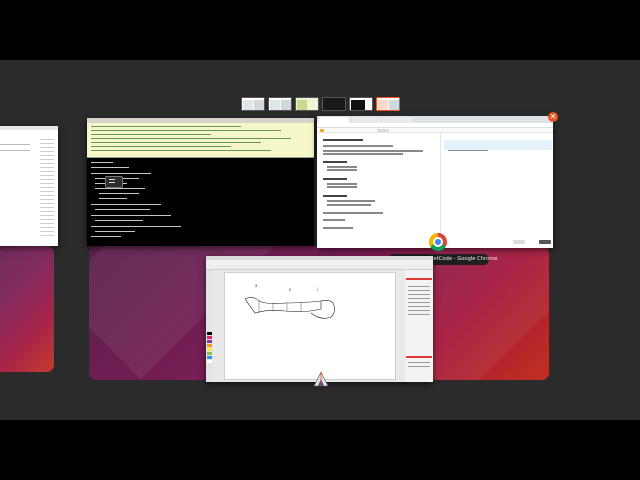 This screenshot has height=480, width=640. Describe the element at coordinates (114, 182) in the screenshot. I see `terminal-icon` at that location.